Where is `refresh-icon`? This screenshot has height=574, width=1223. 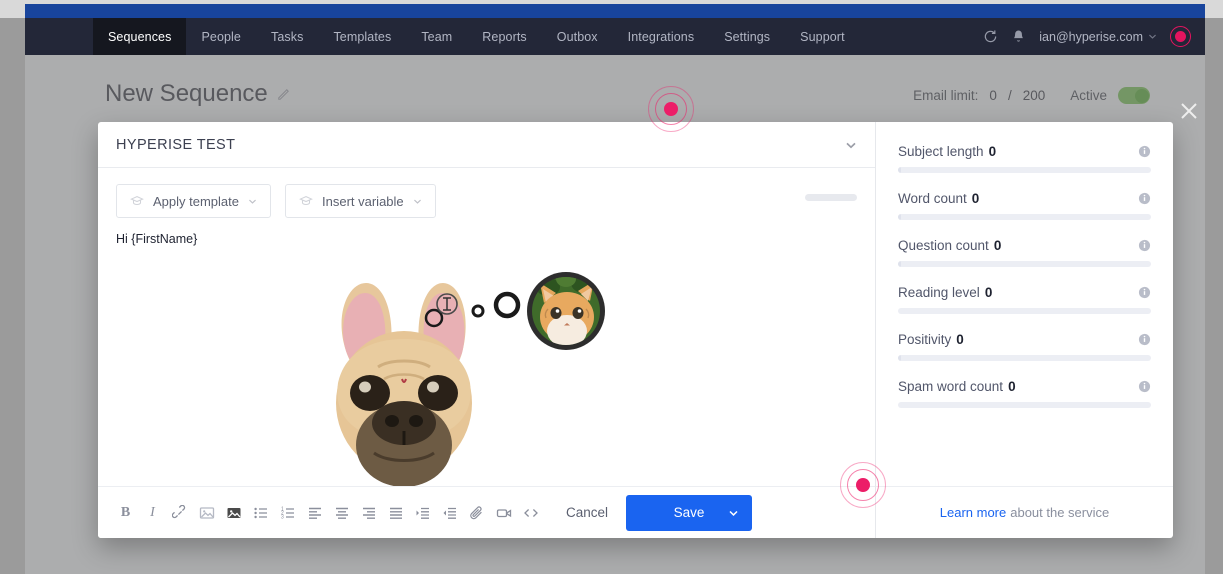 refresh-icon is located at coordinates (990, 36).